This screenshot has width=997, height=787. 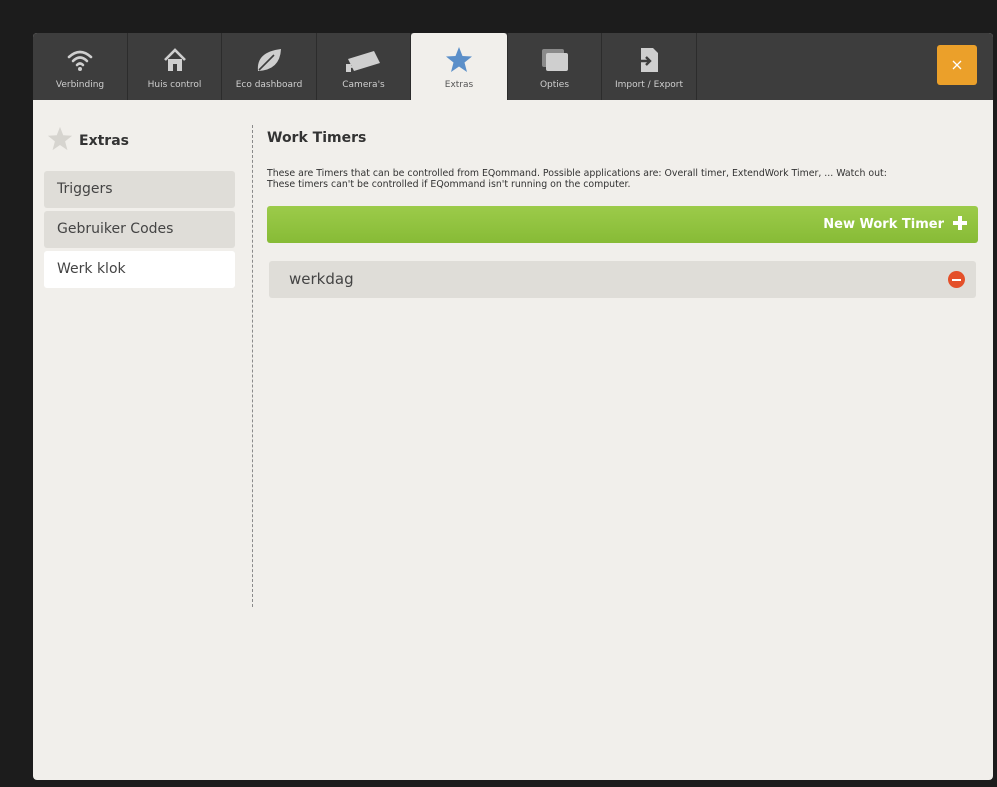 I want to click on tab-huis-control: Huis control, so click(x=175, y=66).